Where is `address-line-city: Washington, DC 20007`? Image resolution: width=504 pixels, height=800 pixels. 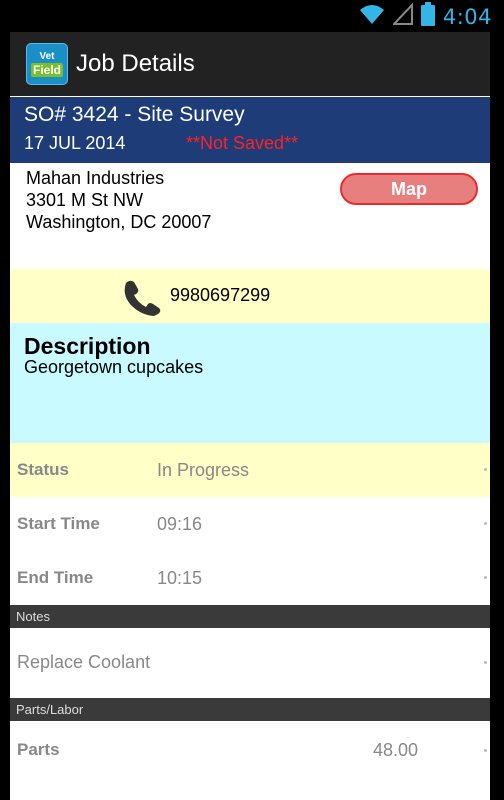 address-line-city: Washington, DC 20007 is located at coordinates (119, 222).